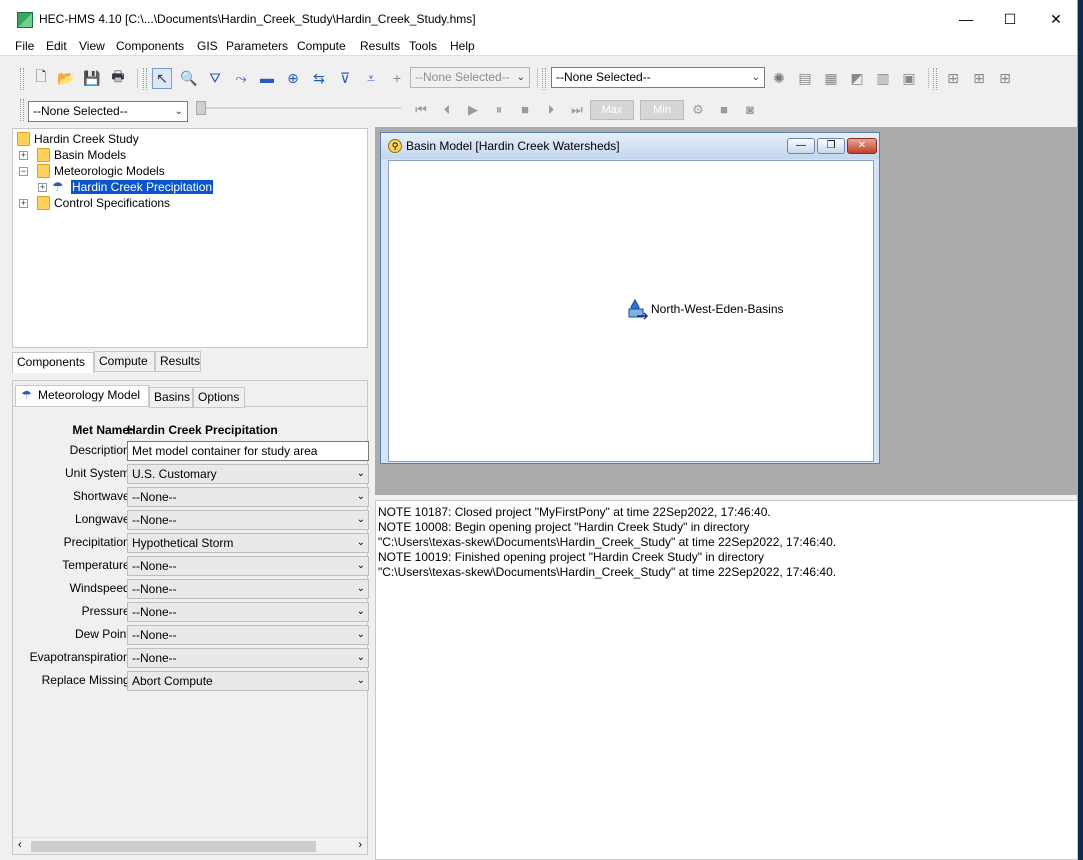 The width and height of the screenshot is (1083, 860). Describe the element at coordinates (293, 78) in the screenshot. I see `junction-tool-icon: ⊕` at that location.